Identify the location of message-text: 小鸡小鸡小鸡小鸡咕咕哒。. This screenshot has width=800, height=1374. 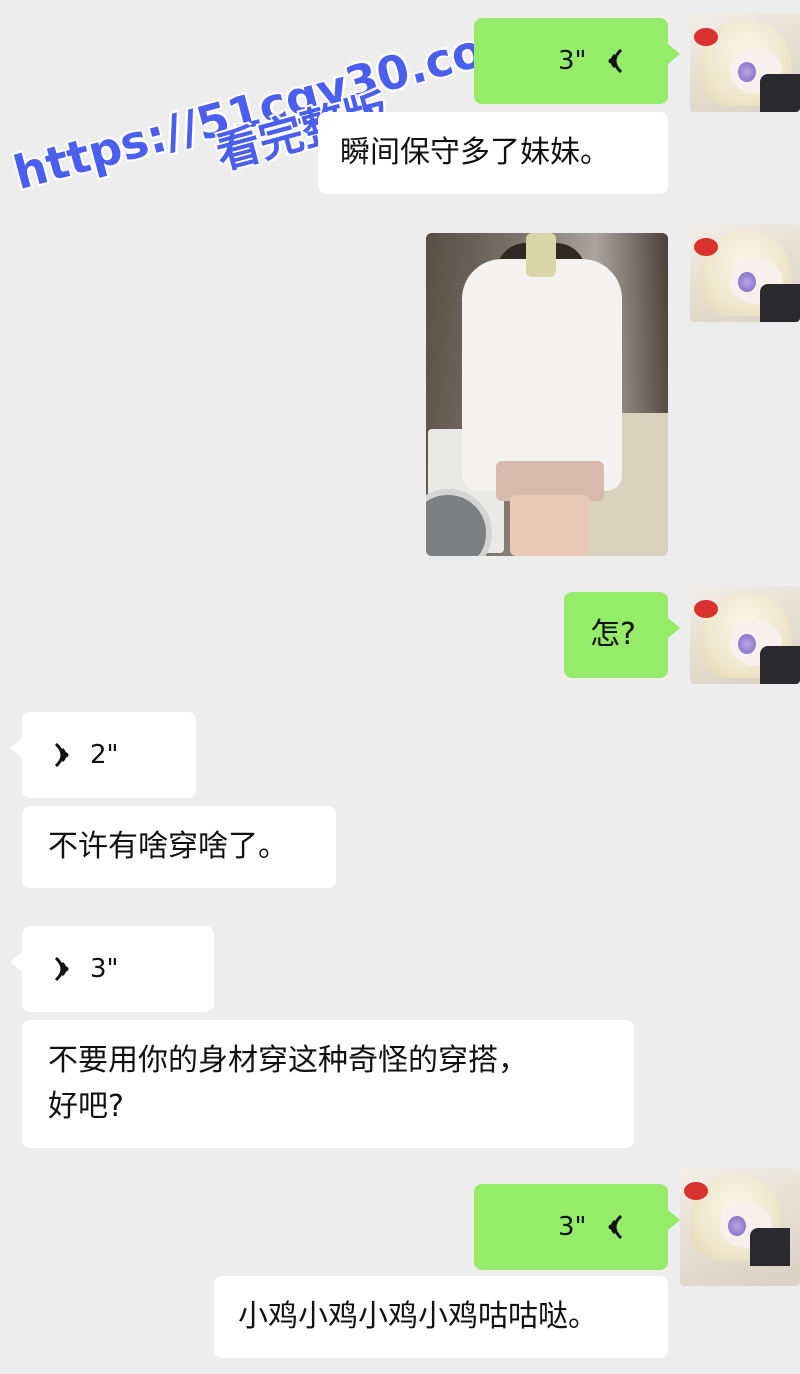
(418, 1316).